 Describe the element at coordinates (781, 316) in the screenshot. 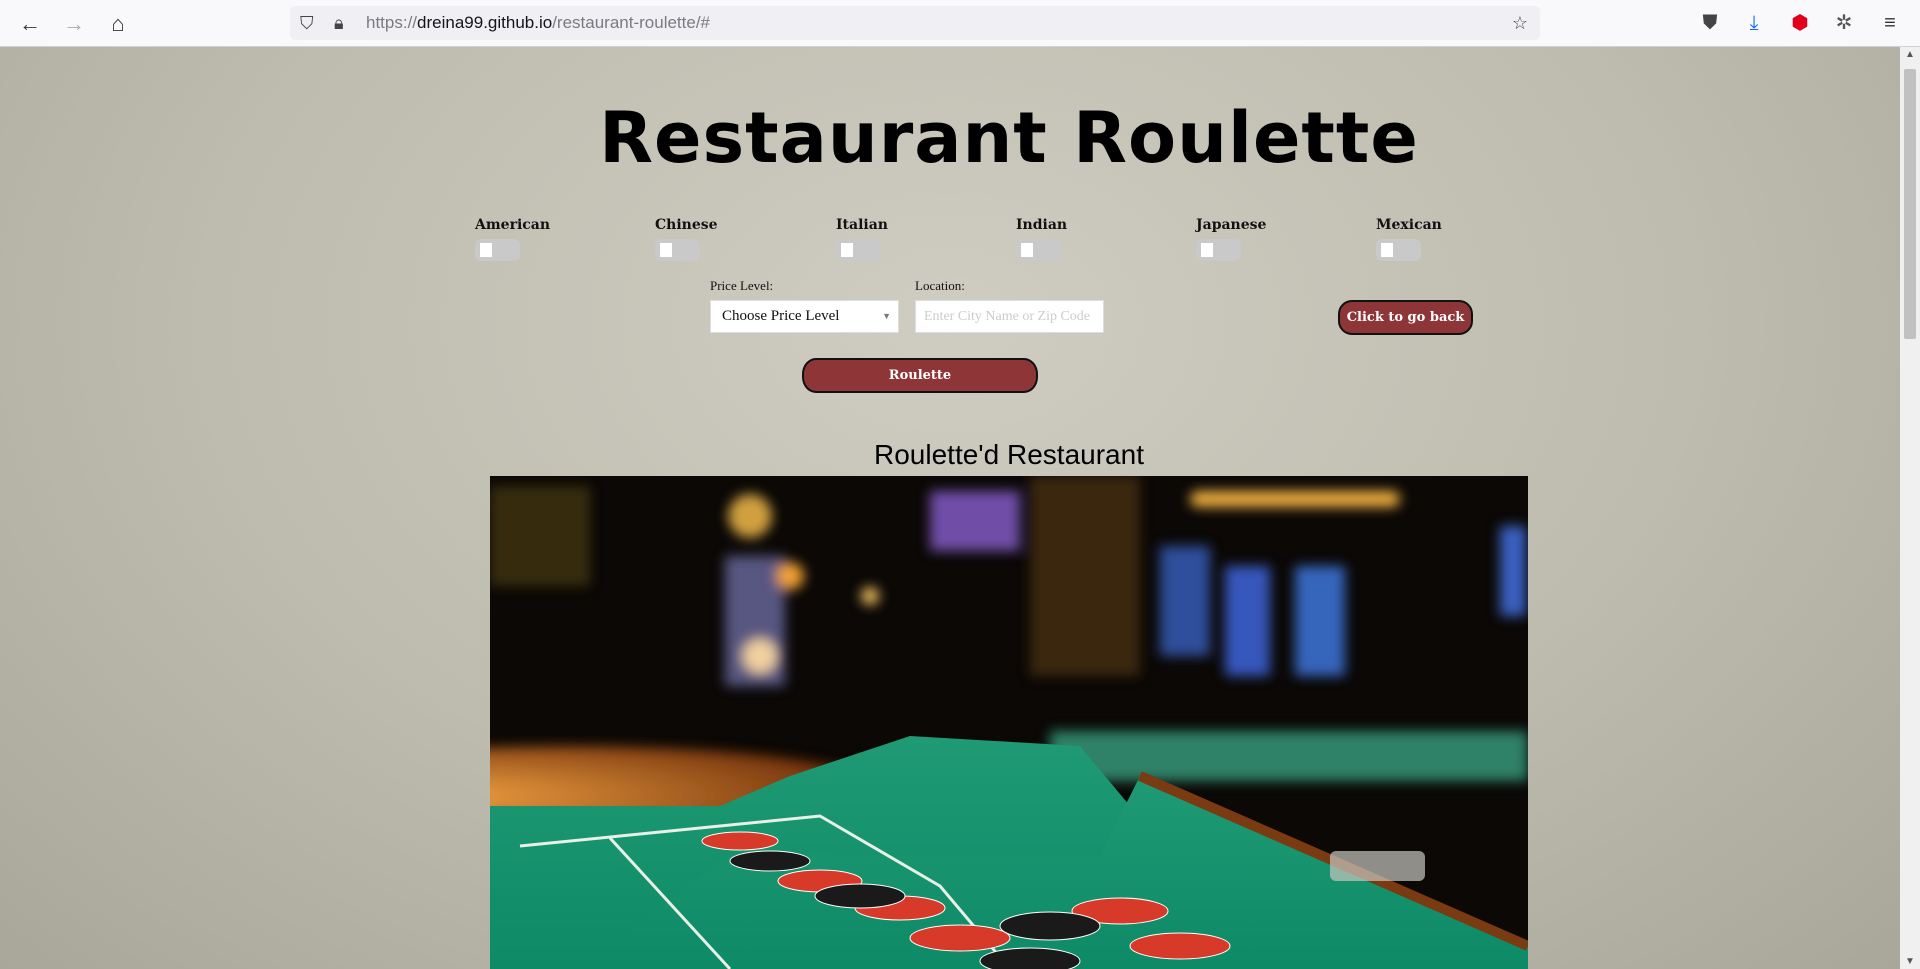

I see `price-level-value: Choose Price Level` at that location.